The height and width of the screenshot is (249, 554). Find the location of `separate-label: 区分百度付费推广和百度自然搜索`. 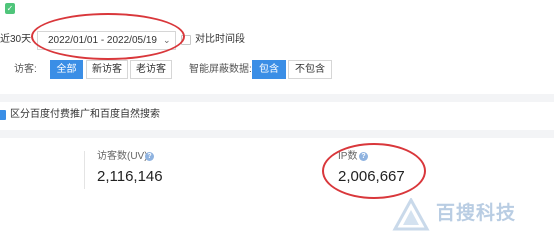

separate-label: 区分百度付费推广和百度自然搜索 is located at coordinates (85, 114).